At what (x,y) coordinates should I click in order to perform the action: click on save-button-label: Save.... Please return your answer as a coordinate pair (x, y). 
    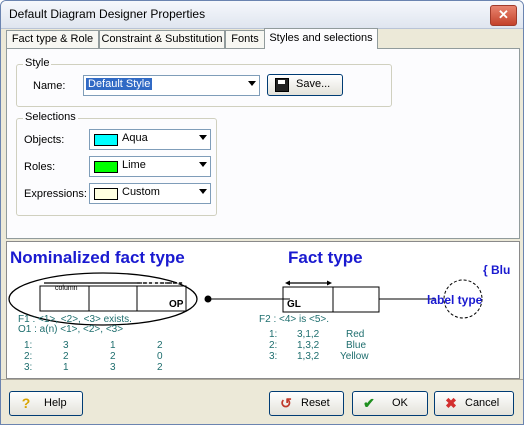
    Looking at the image, I should click on (313, 84).